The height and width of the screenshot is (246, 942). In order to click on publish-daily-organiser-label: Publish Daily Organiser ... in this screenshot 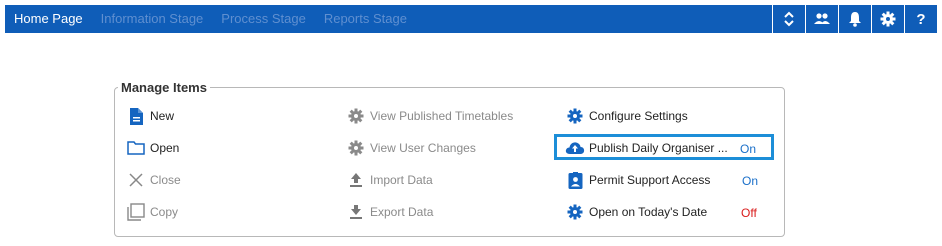, I will do `click(658, 148)`.